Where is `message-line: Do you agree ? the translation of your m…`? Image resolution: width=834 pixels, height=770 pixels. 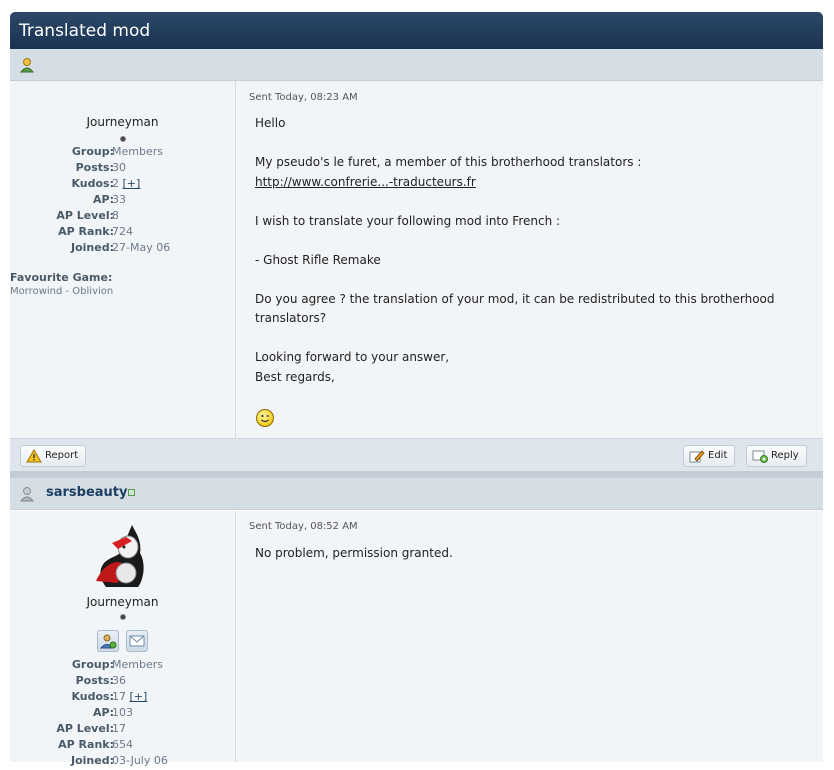 message-line: Do you agree ? the translation of your m… is located at coordinates (515, 298).